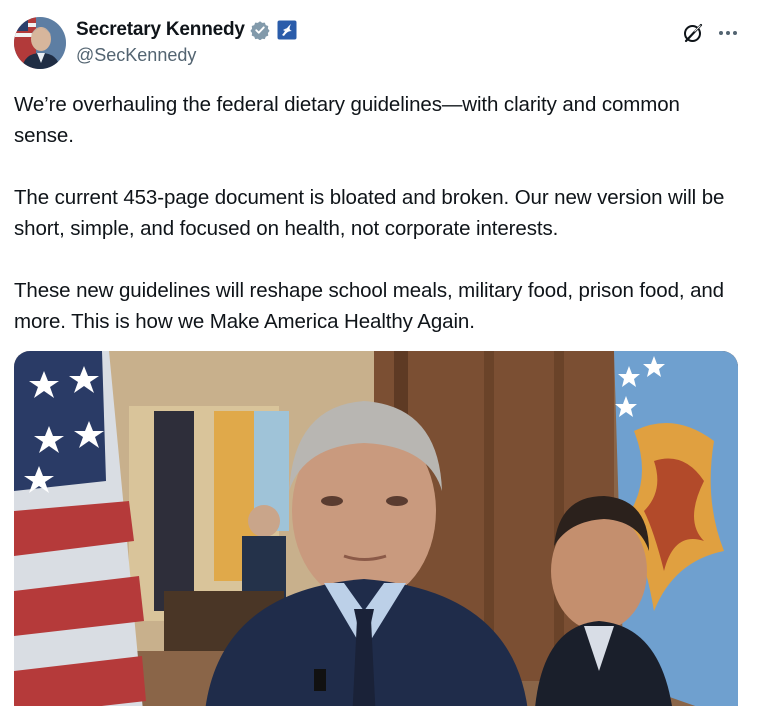 The image size is (762, 706). I want to click on author-handle: @SecKennedy, so click(136, 55).